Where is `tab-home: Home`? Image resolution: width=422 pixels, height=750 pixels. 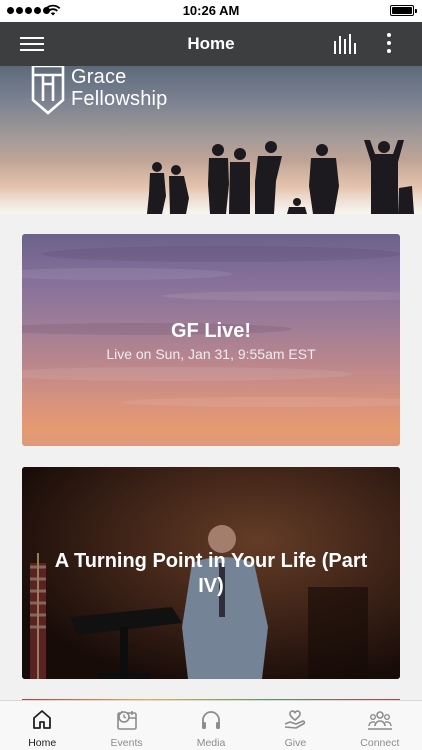 tab-home: Home is located at coordinates (42, 725).